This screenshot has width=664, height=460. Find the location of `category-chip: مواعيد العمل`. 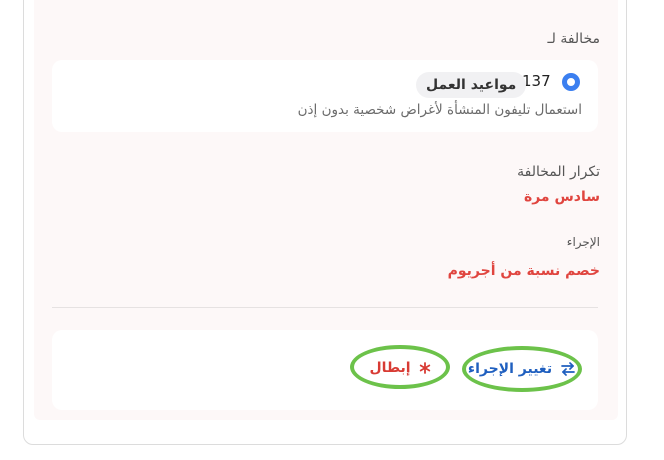

category-chip: مواعيد العمل is located at coordinates (471, 85).